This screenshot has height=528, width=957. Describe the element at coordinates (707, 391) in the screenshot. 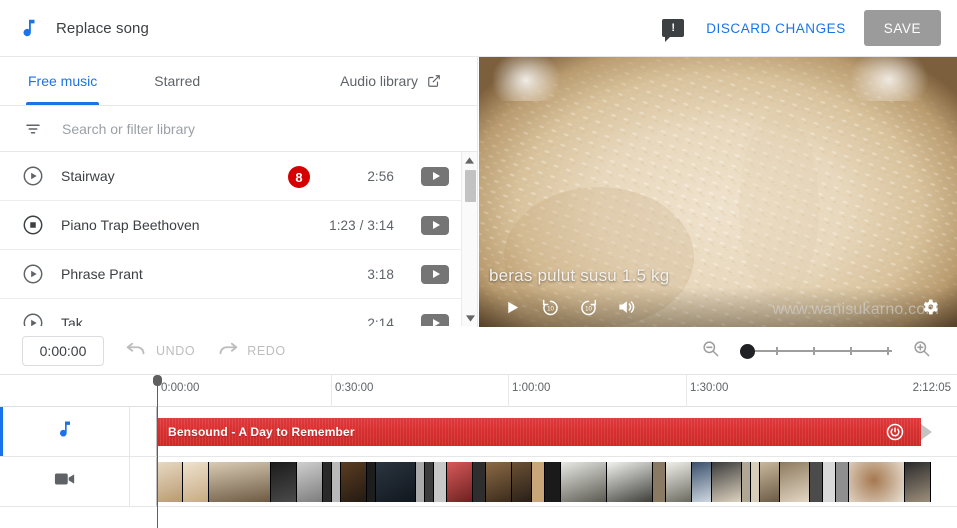

I see `ruler-tick-label: 1:30:00` at that location.